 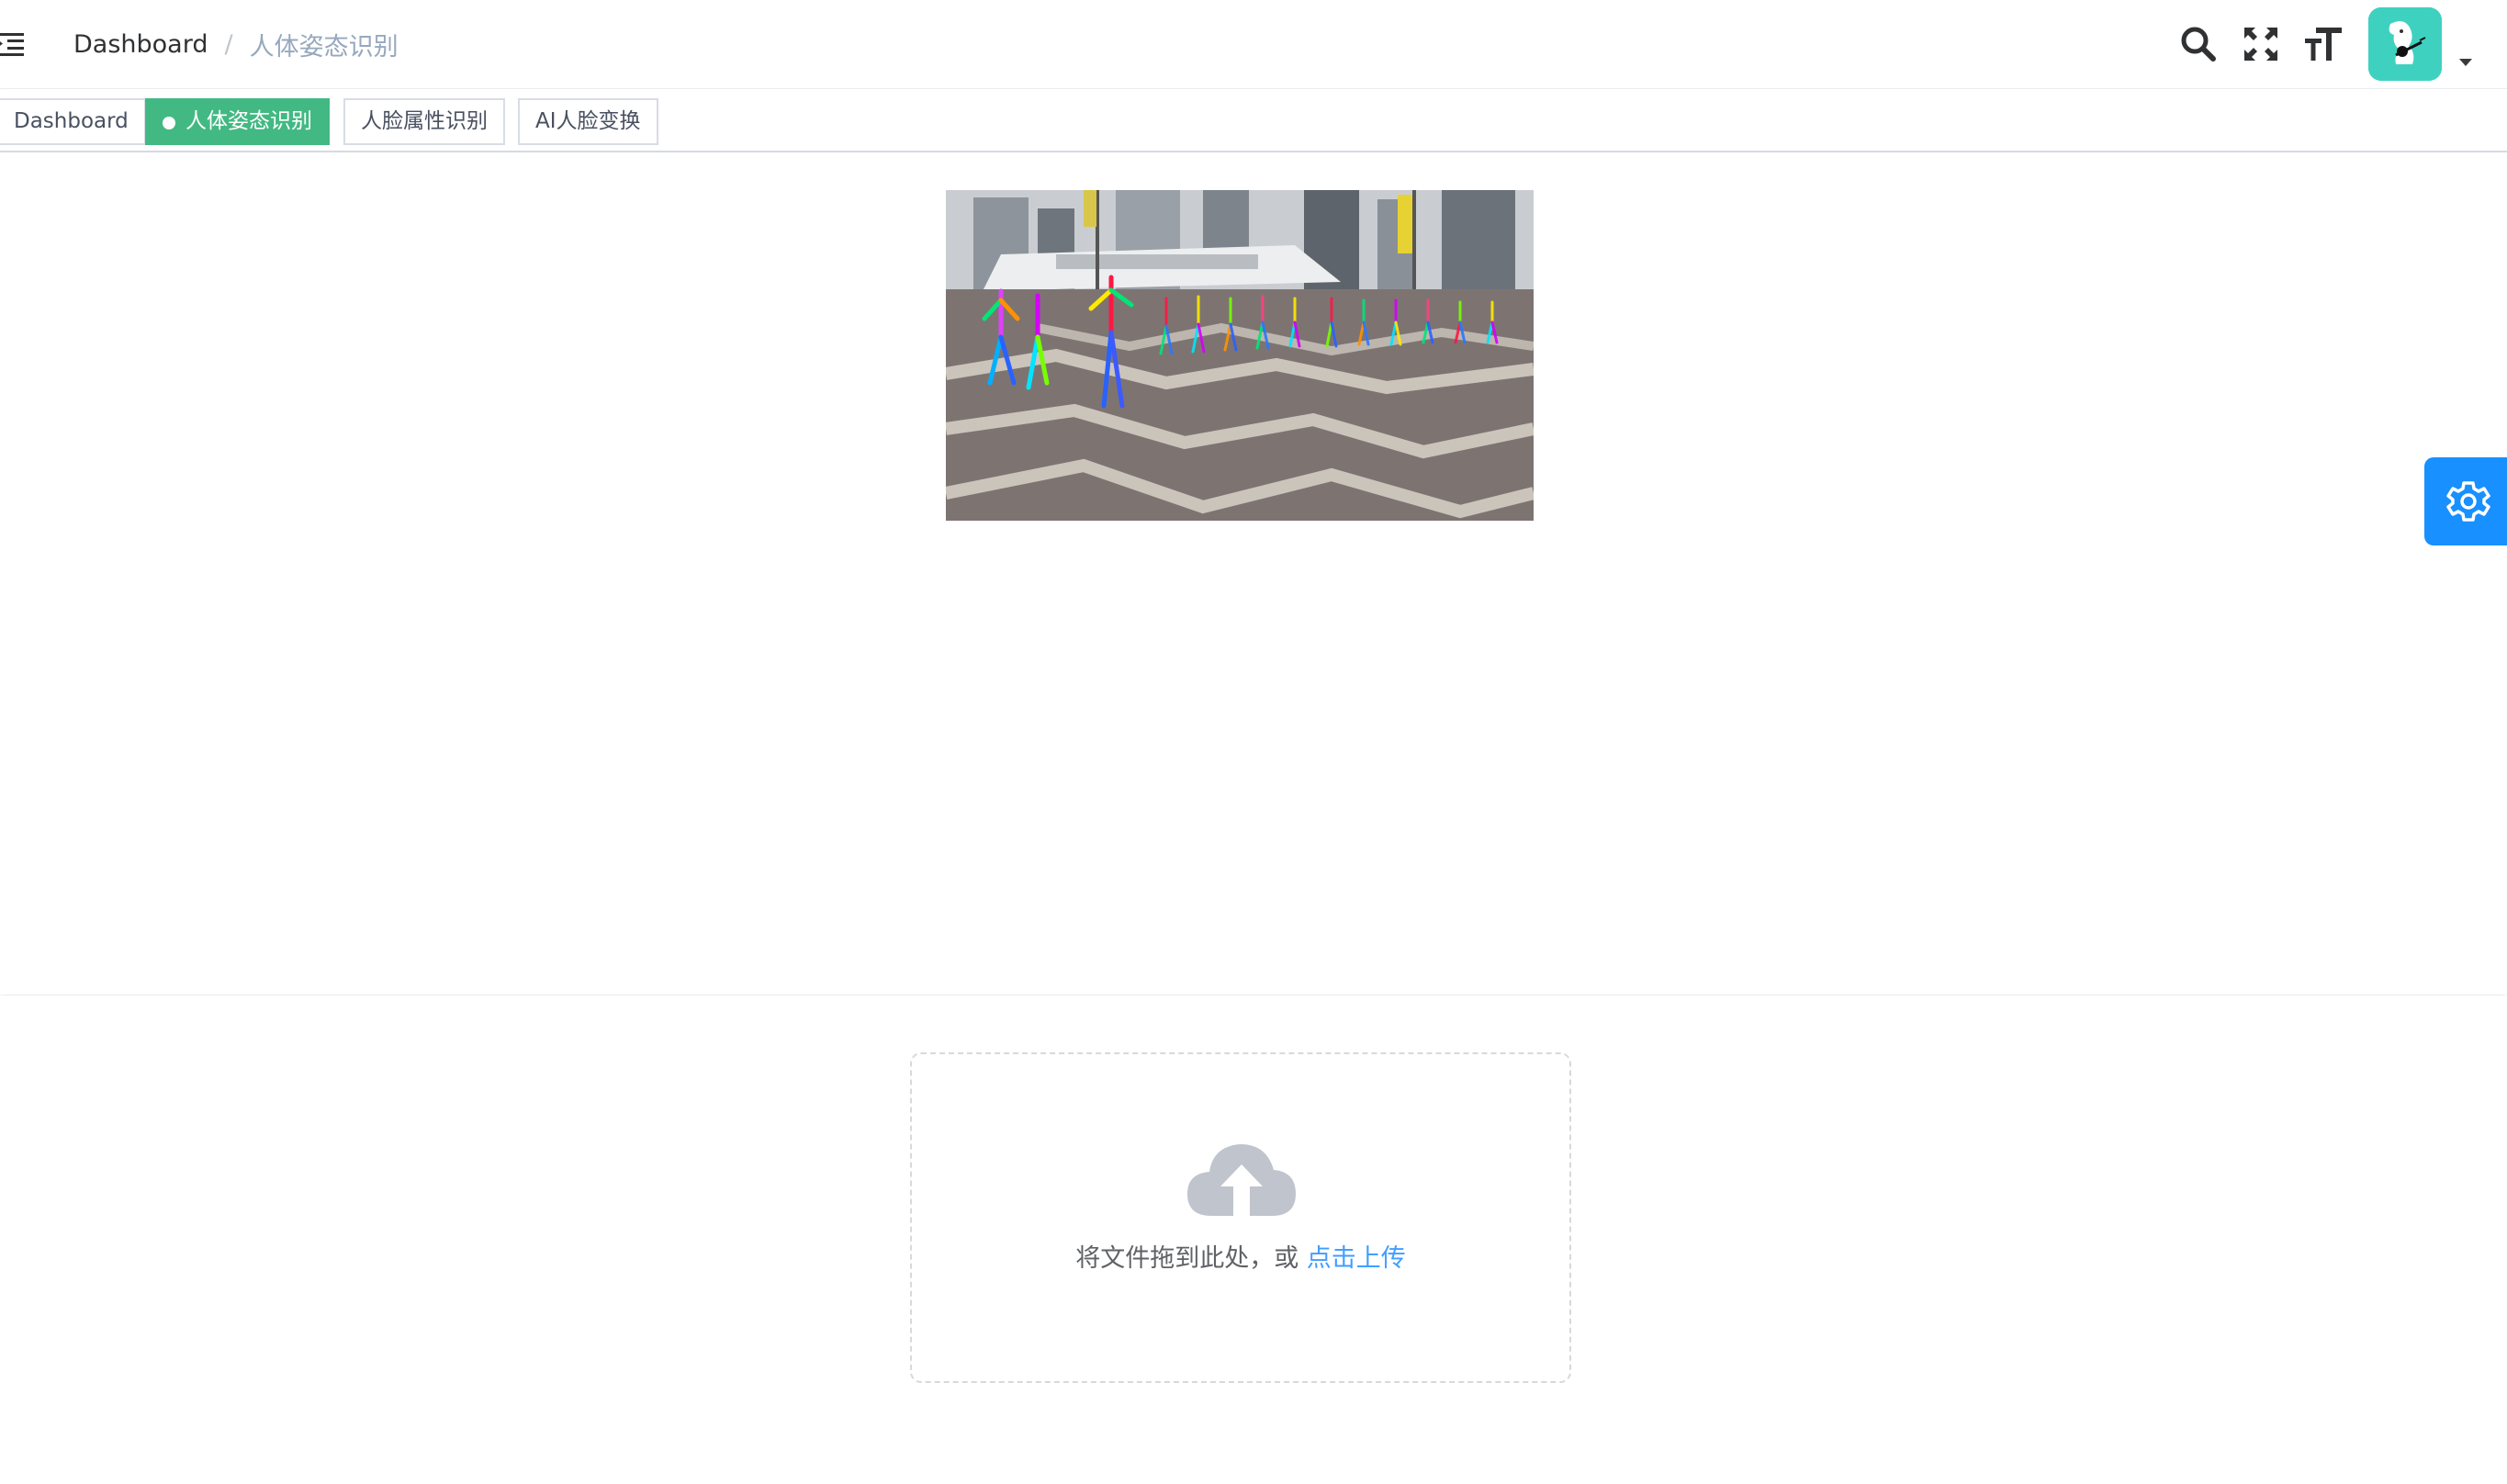 I want to click on upload-hint: 将文件拖到此处，或 点击上传, so click(x=1240, y=1256).